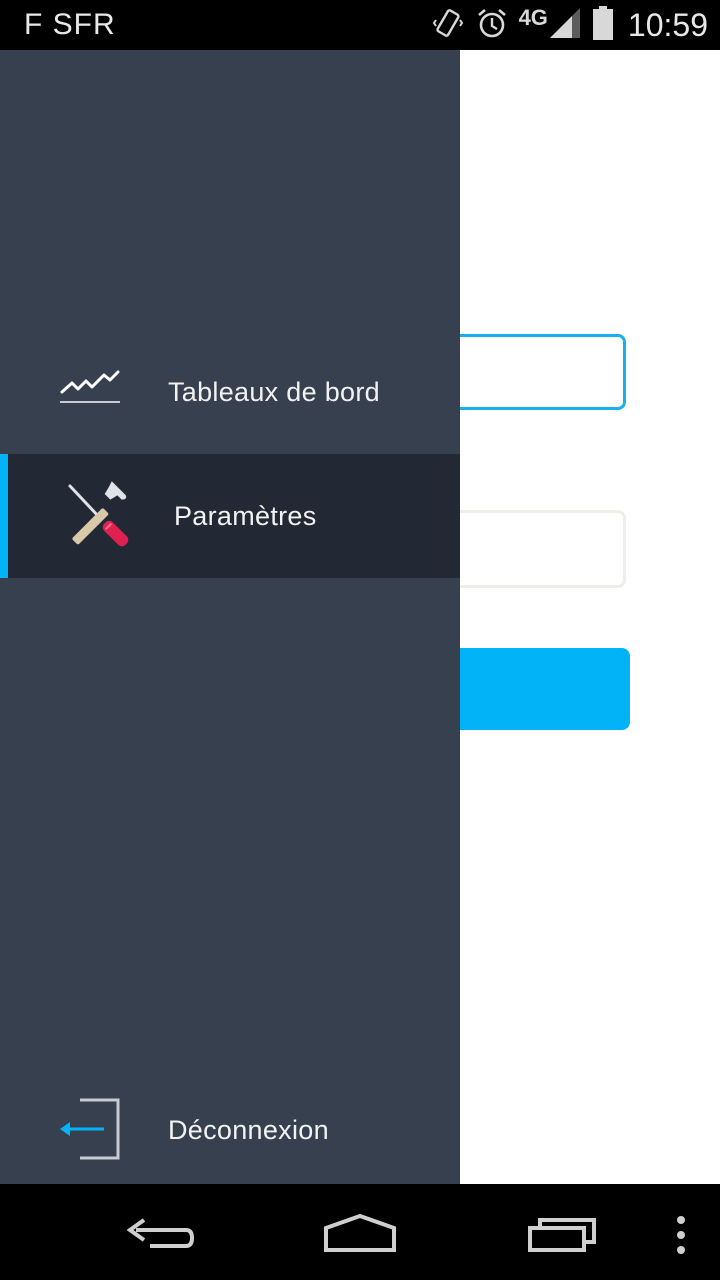  Describe the element at coordinates (492, 25) in the screenshot. I see `alarm-icon` at that location.